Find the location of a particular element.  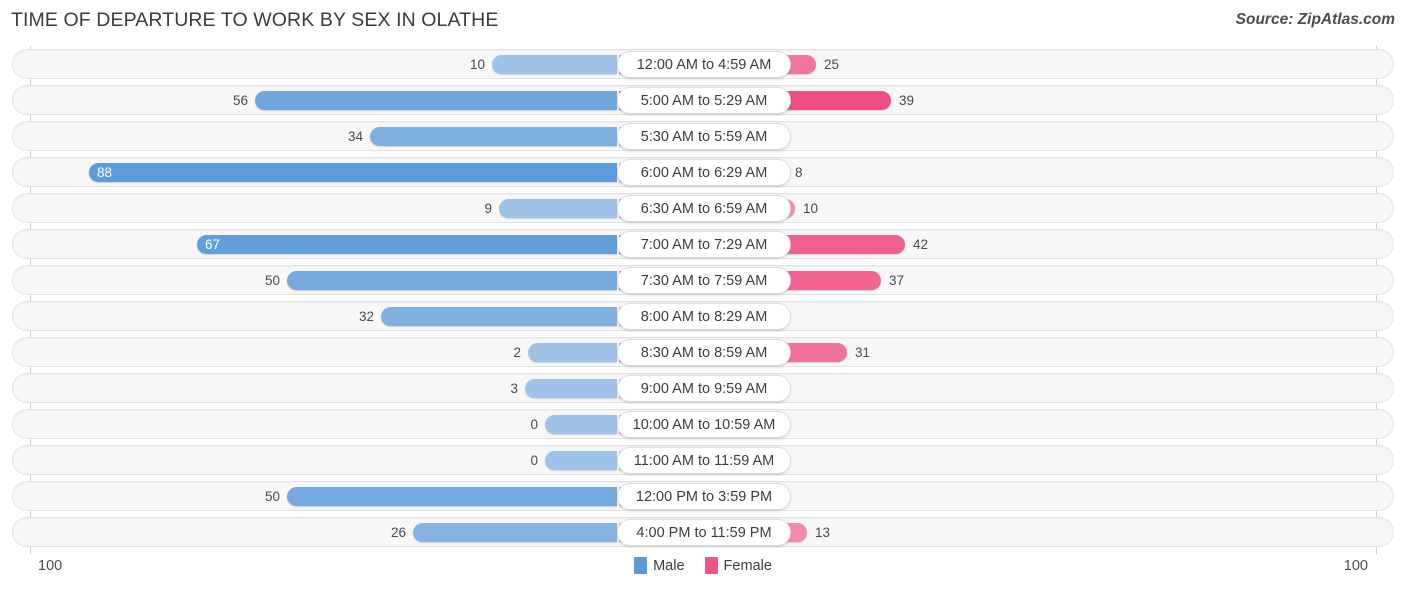

chart-row: 0411:00 AM to 11:59 AM is located at coordinates (703, 460).